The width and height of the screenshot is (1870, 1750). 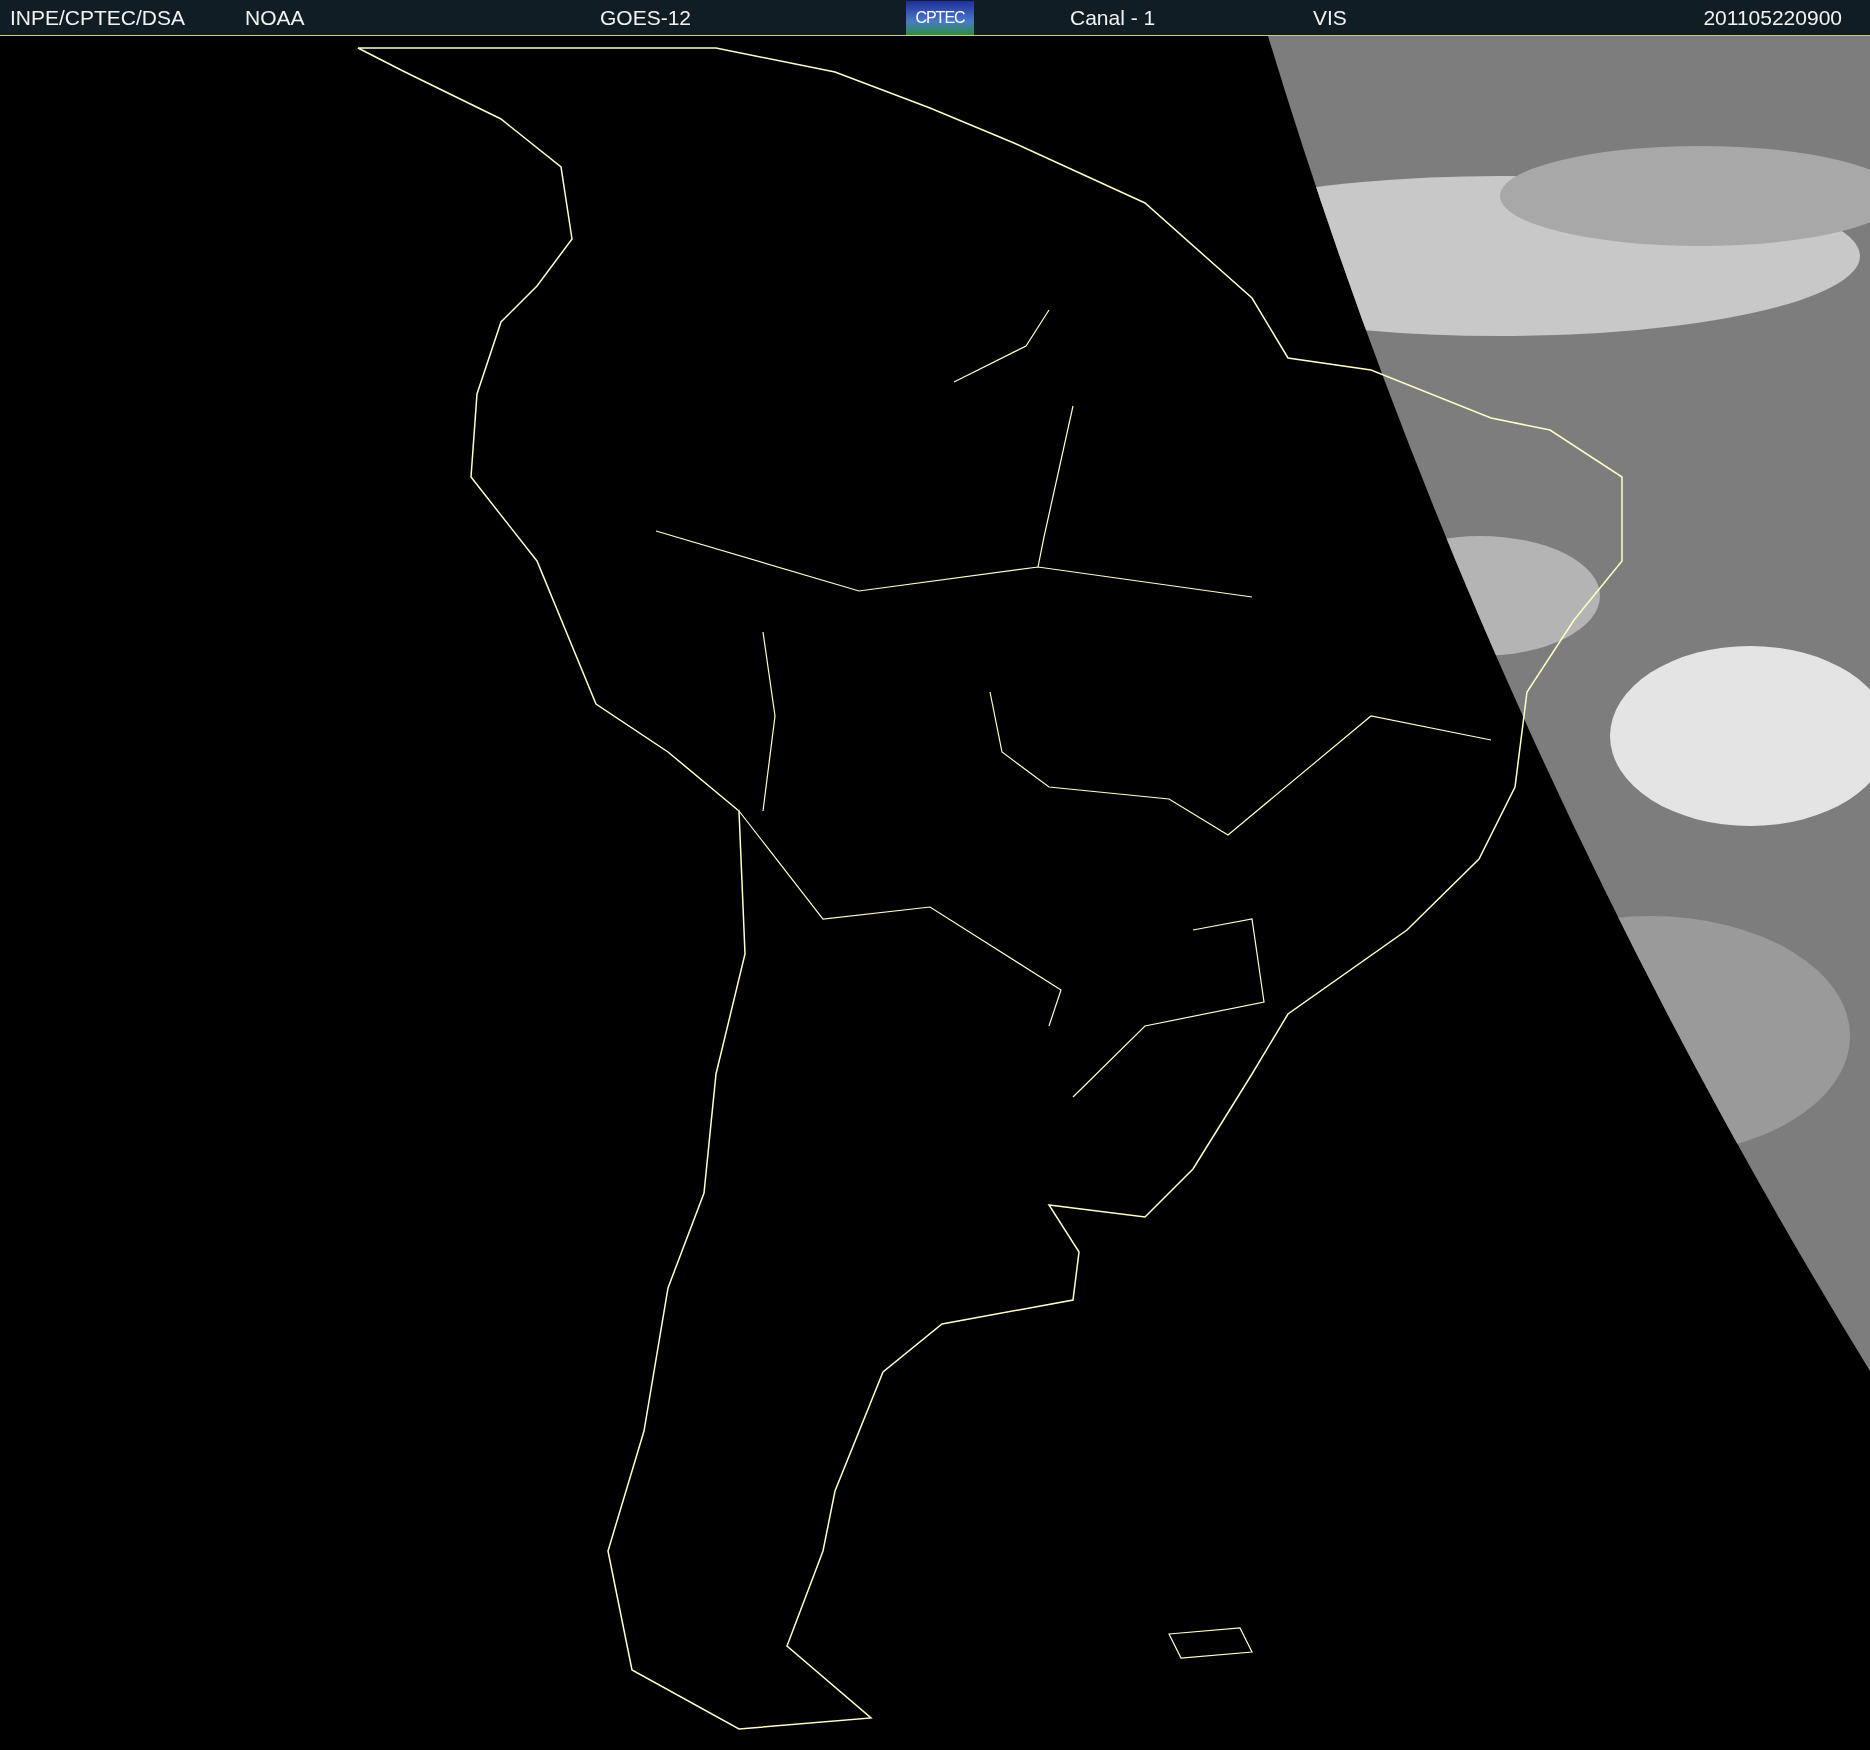 What do you see at coordinates (940, 17) in the screenshot?
I see `logo: CPTEC` at bounding box center [940, 17].